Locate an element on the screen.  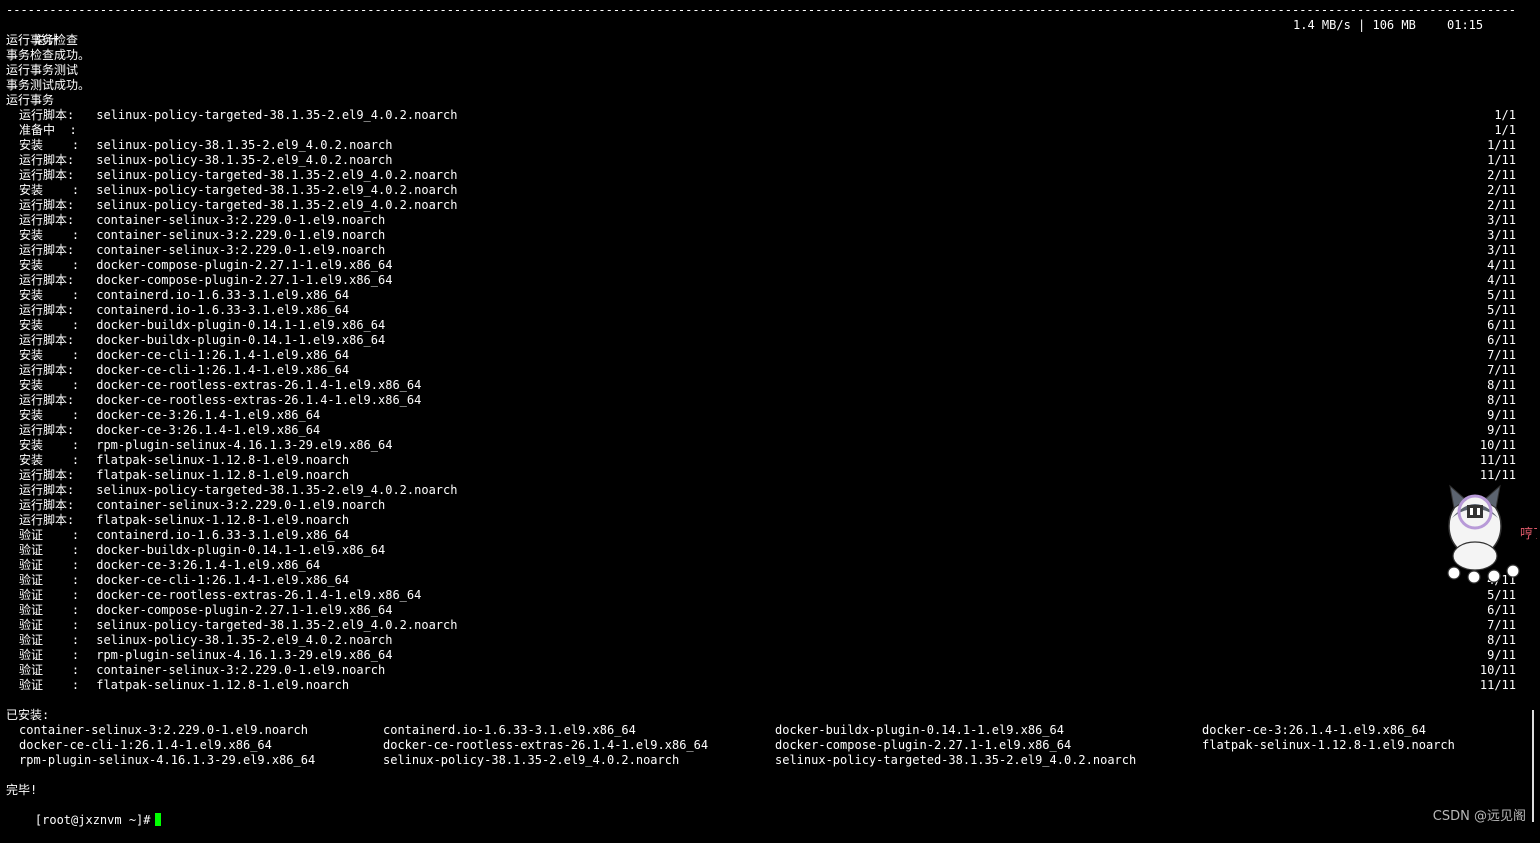
summary-time: 01:15 is located at coordinates (1465, 25).